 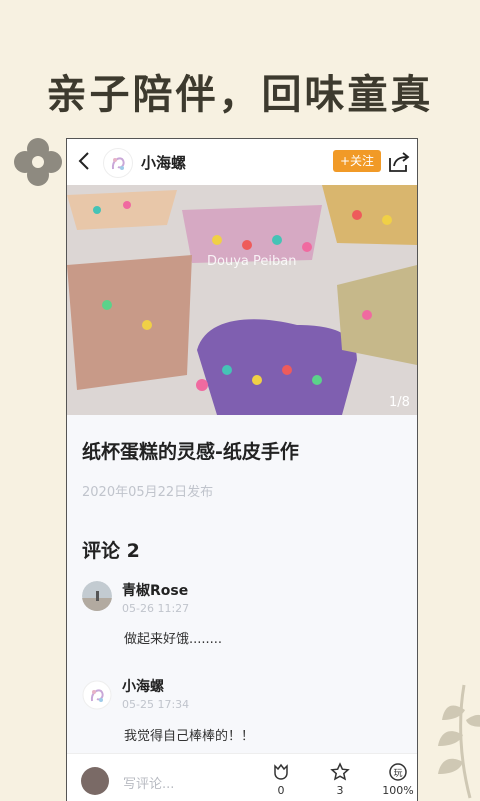 I want to click on post-title: 纸杯蛋糕的灵感-纸皮手作, so click(x=190, y=452).